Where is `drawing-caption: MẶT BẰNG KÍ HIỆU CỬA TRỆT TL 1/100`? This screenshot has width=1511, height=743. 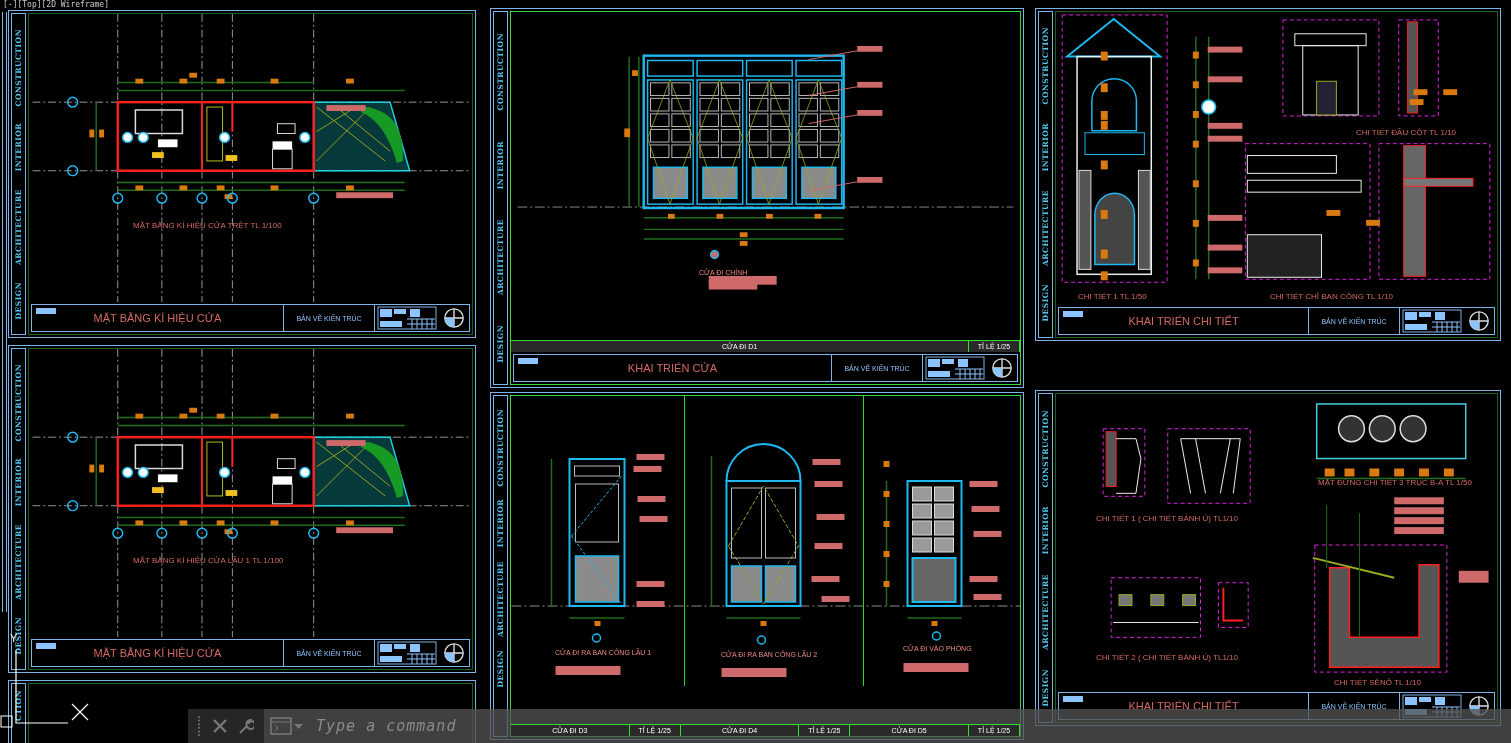
drawing-caption: MẶT BẰNG KÍ HIỆU CỬA TRỆT TL 1/100 is located at coordinates (207, 226).